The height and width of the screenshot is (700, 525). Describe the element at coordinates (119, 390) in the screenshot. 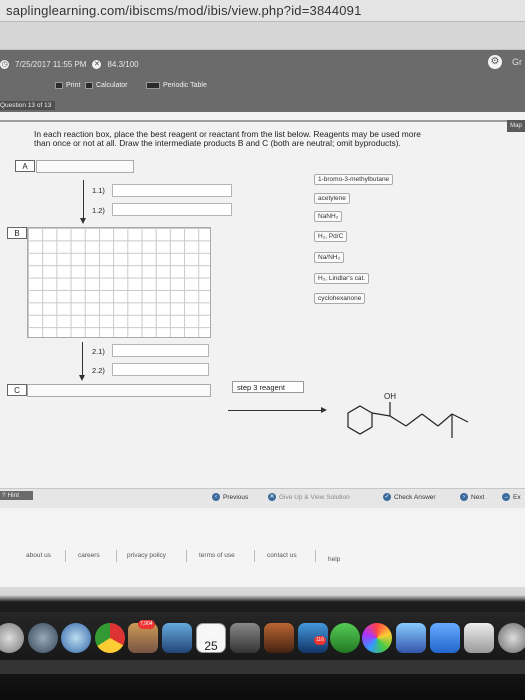

I see `box-c-input` at that location.